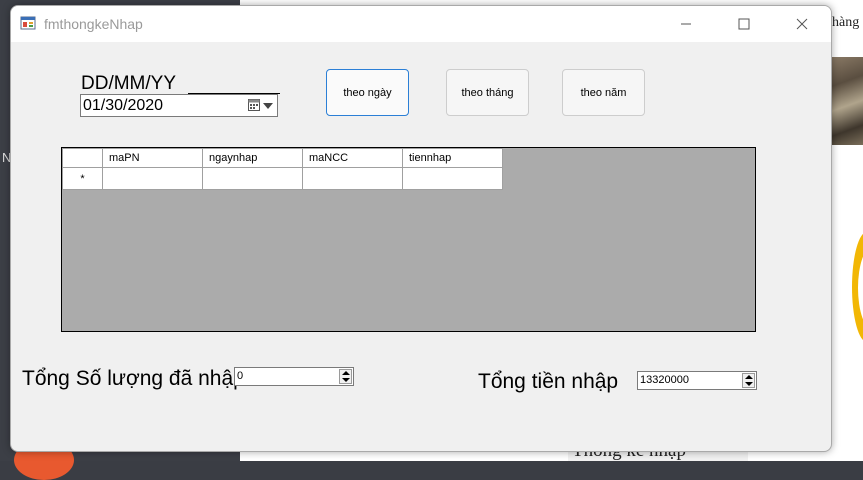 The width and height of the screenshot is (863, 480). Describe the element at coordinates (487, 92) in the screenshot. I see `by-month-button: theo tháng` at that location.